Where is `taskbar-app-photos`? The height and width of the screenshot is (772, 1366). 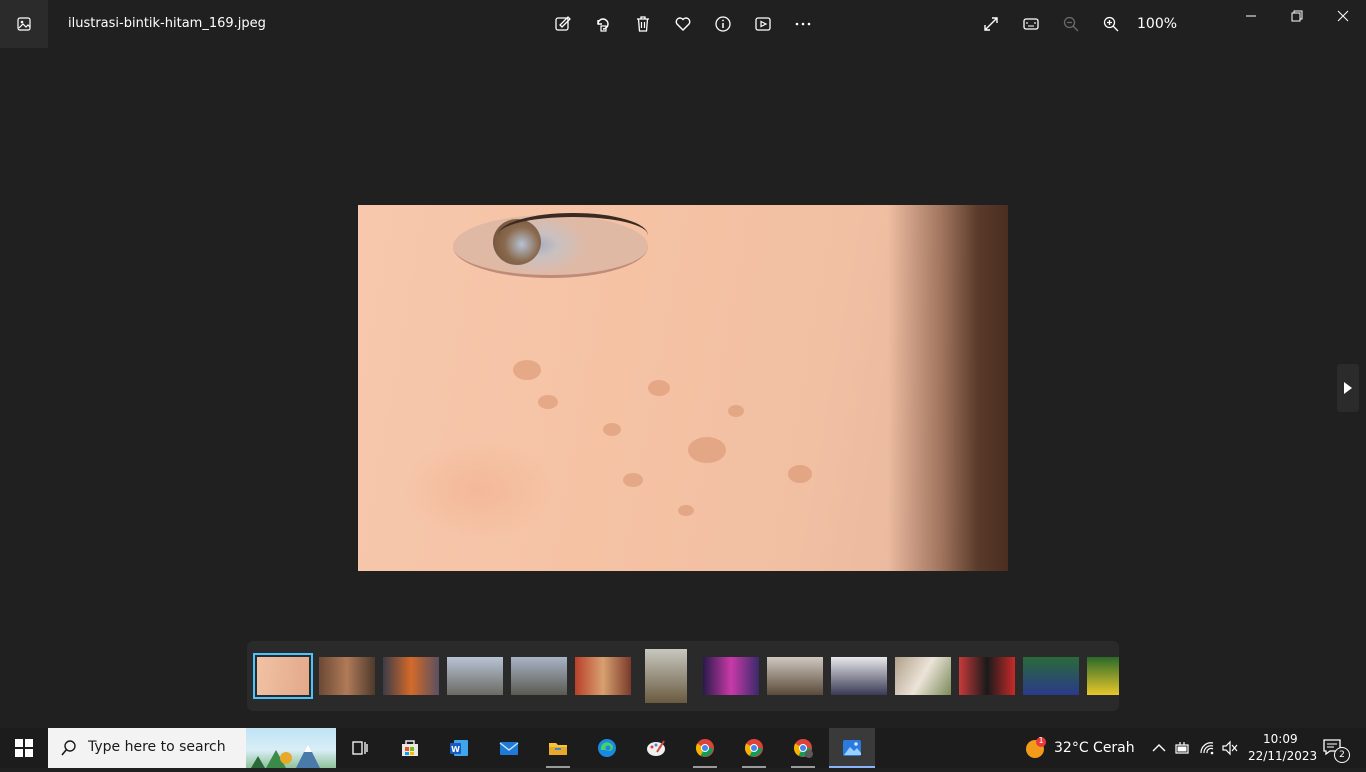 taskbar-app-photos is located at coordinates (852, 748).